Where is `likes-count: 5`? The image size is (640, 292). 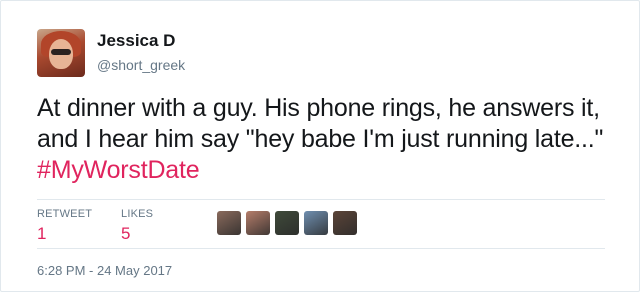 likes-count: 5 is located at coordinates (126, 233).